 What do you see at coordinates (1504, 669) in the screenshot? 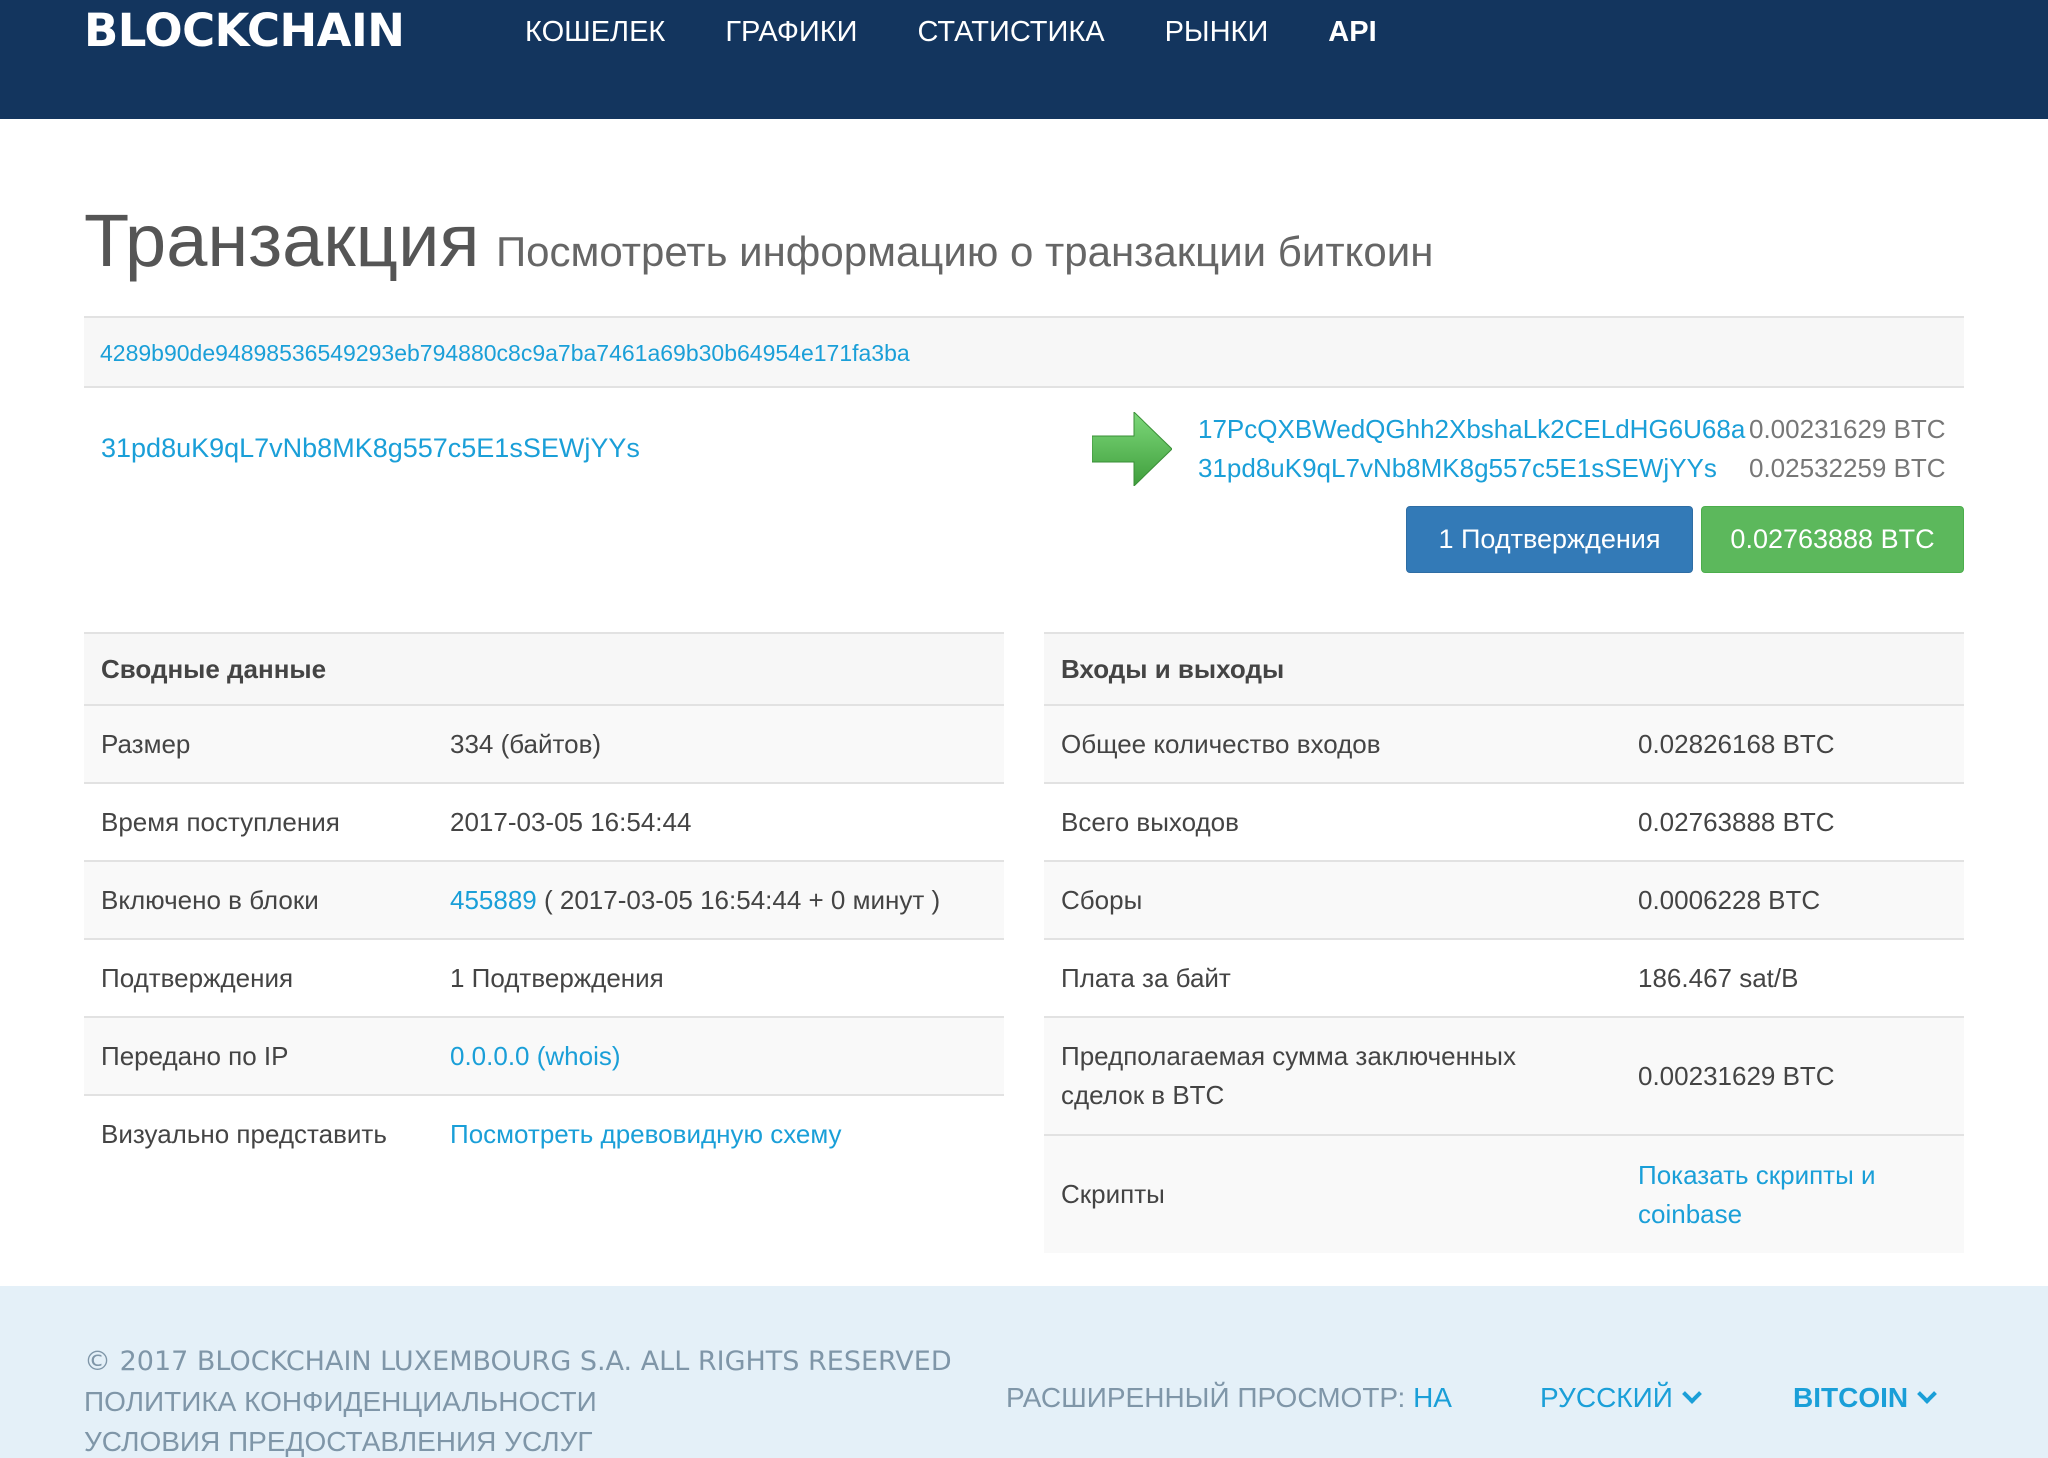
I see `io-heading: Входы и выходы` at bounding box center [1504, 669].